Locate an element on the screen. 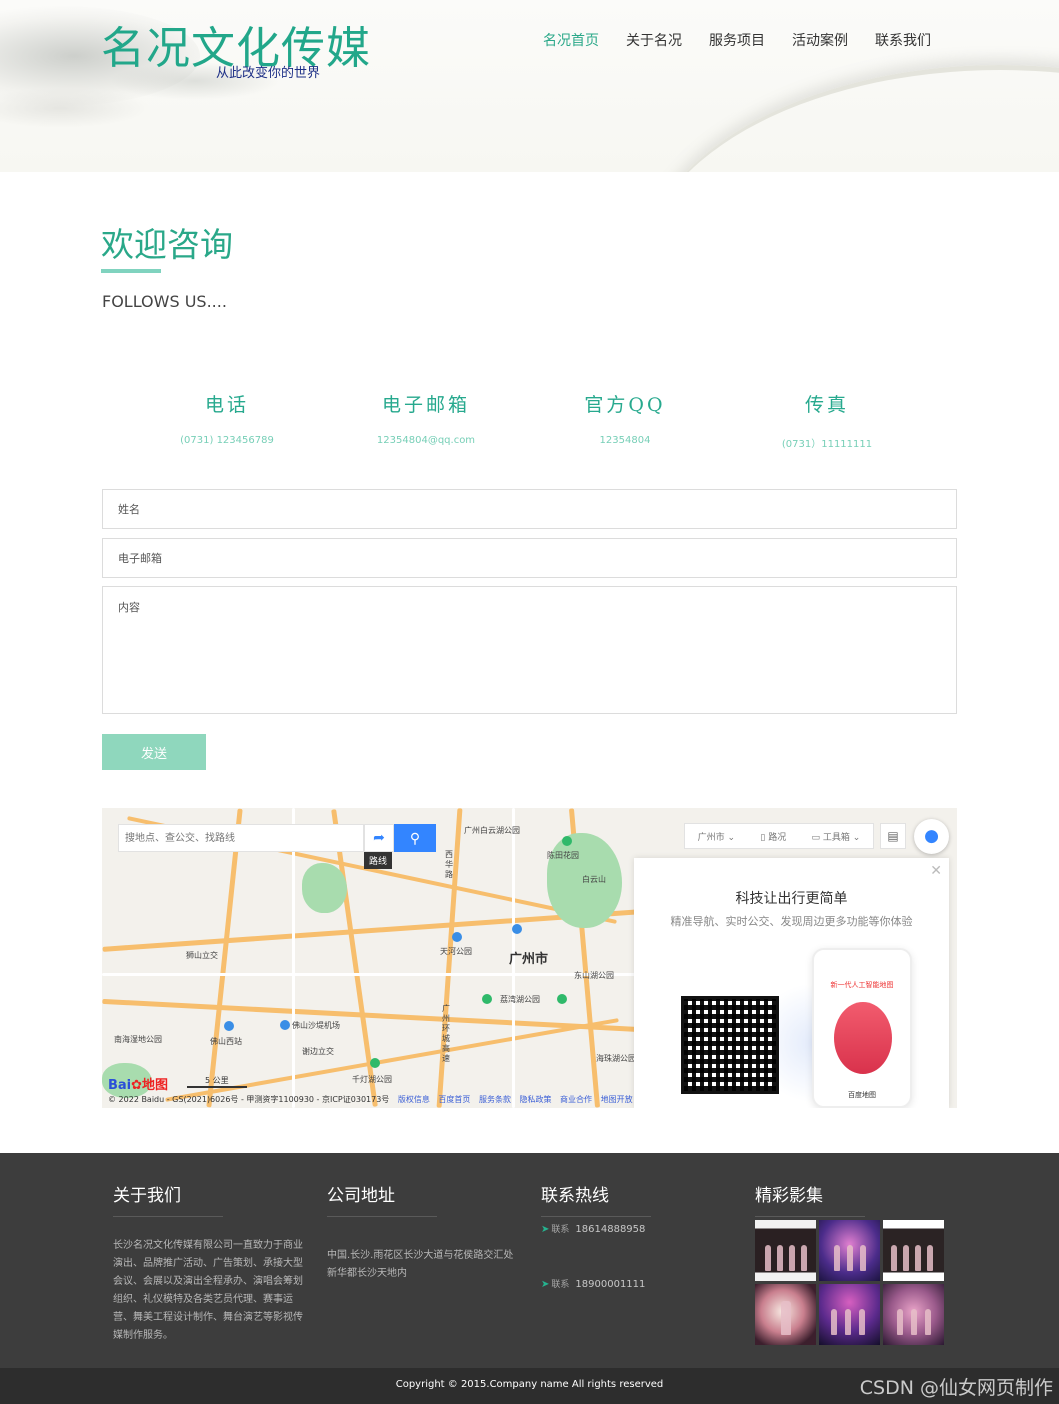  message-icon: ▤ is located at coordinates (893, 836).